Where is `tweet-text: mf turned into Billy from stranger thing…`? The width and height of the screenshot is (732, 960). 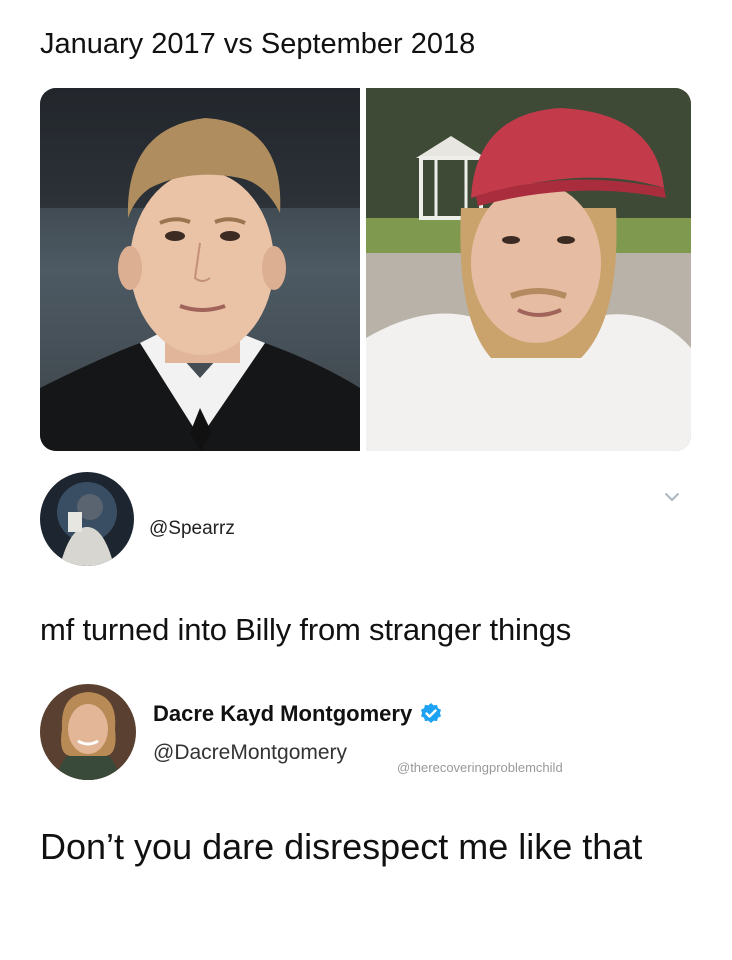
tweet-text: mf turned into Billy from stranger thing… is located at coordinates (306, 629).